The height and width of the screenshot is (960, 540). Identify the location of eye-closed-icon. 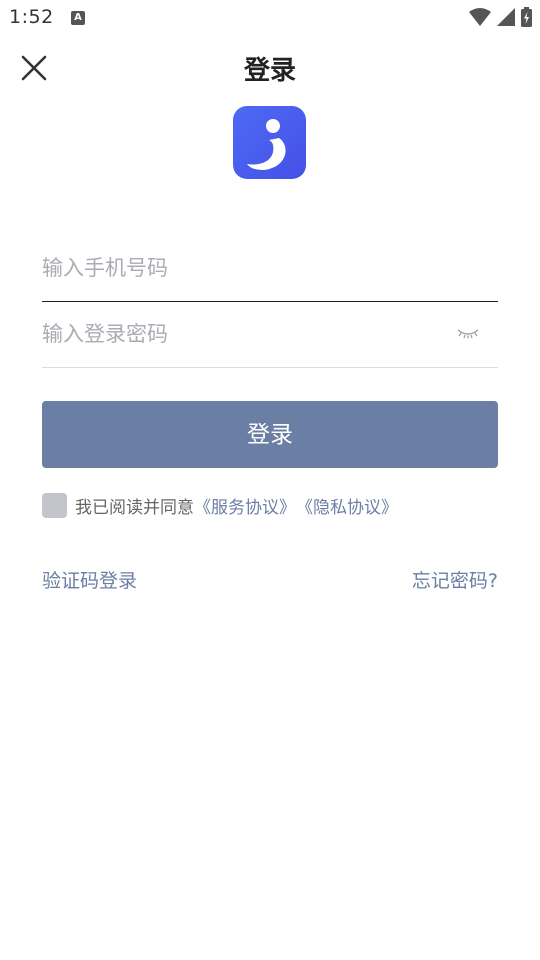
(468, 334).